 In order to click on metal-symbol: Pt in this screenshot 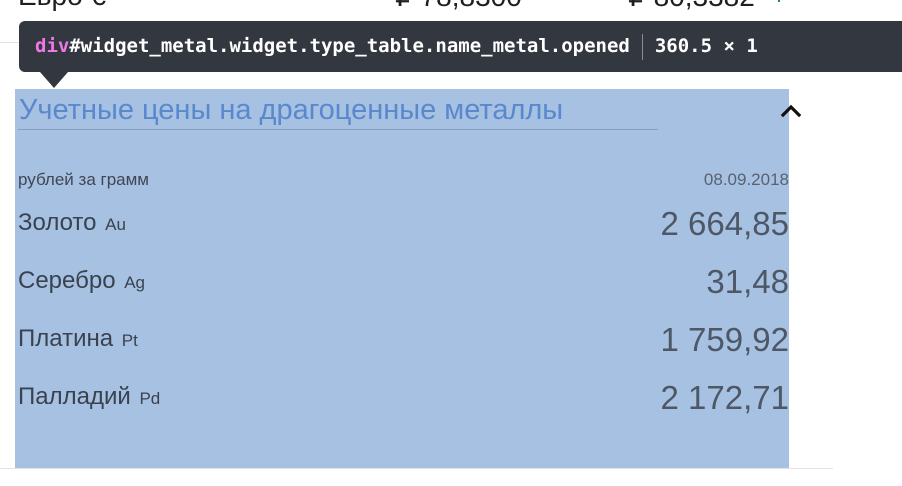, I will do `click(129, 340)`.